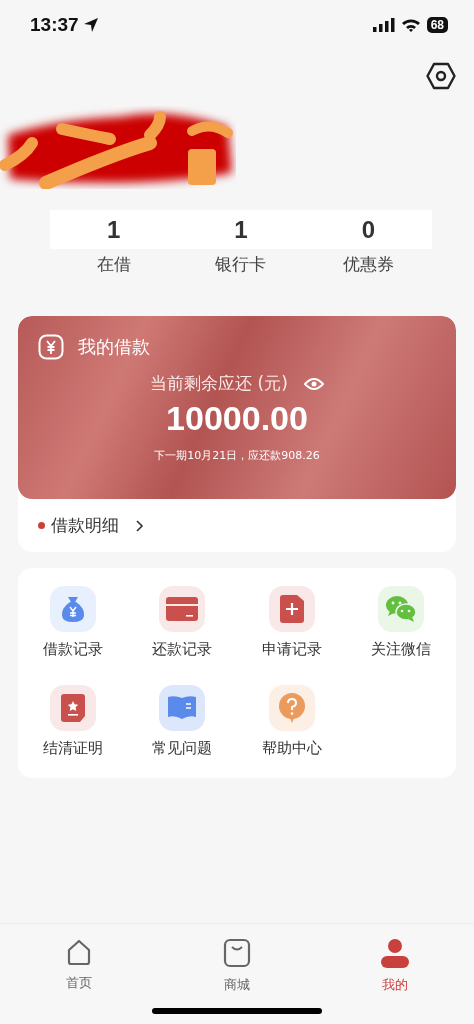 The image size is (474, 1024). I want to click on service-label: 申请记录, so click(291, 649).